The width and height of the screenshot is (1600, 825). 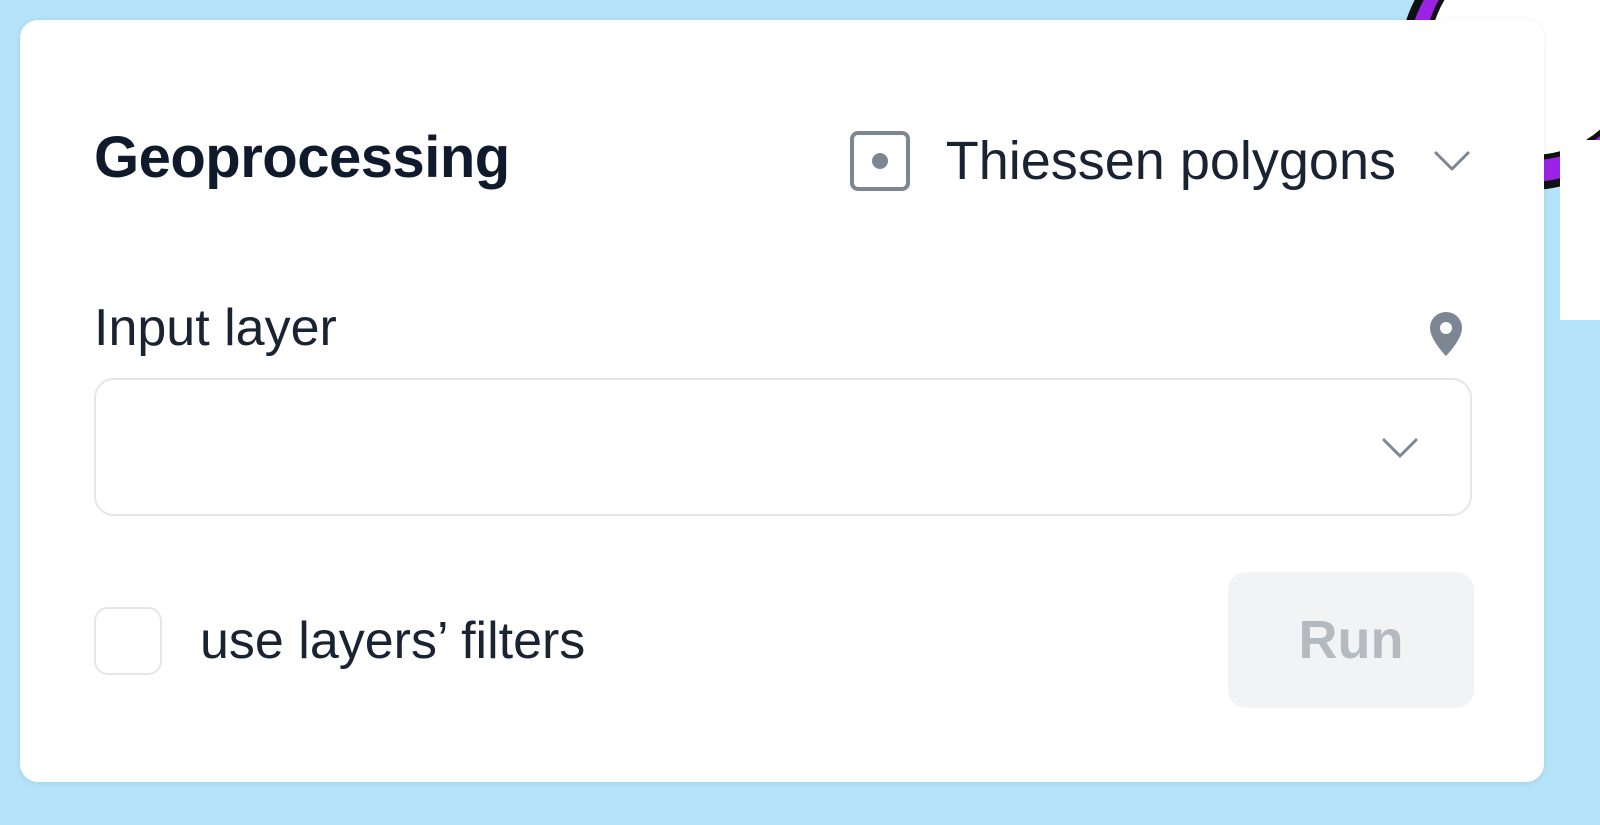 I want to click on map-side-panel, so click(x=1580, y=230).